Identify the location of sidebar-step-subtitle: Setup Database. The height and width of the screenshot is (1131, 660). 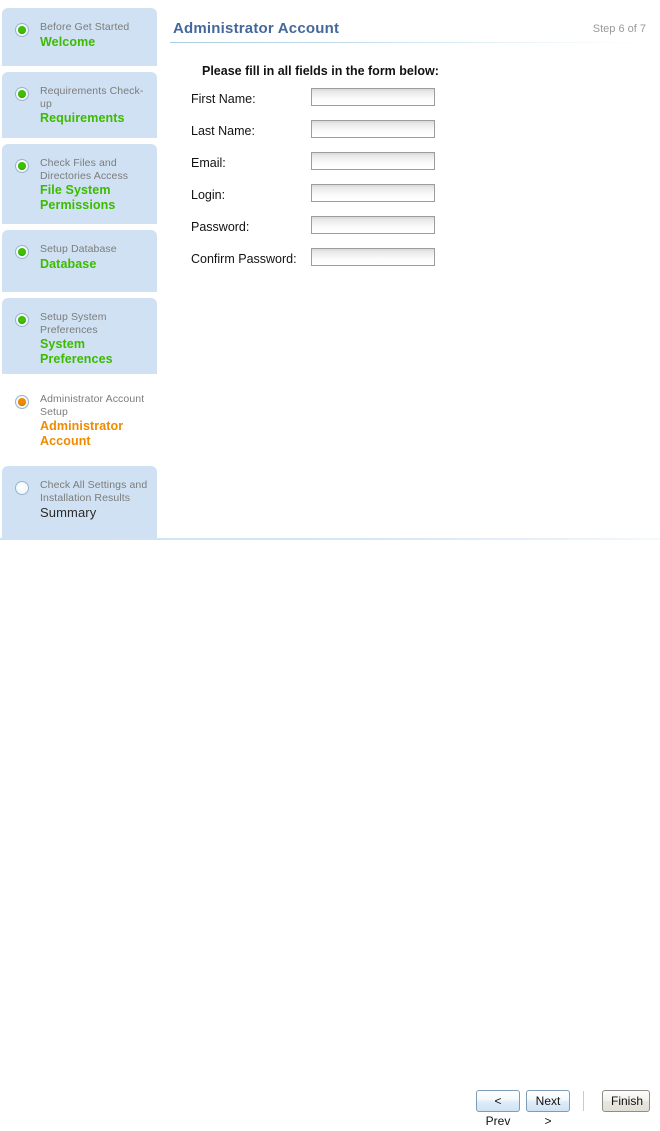
(78, 249).